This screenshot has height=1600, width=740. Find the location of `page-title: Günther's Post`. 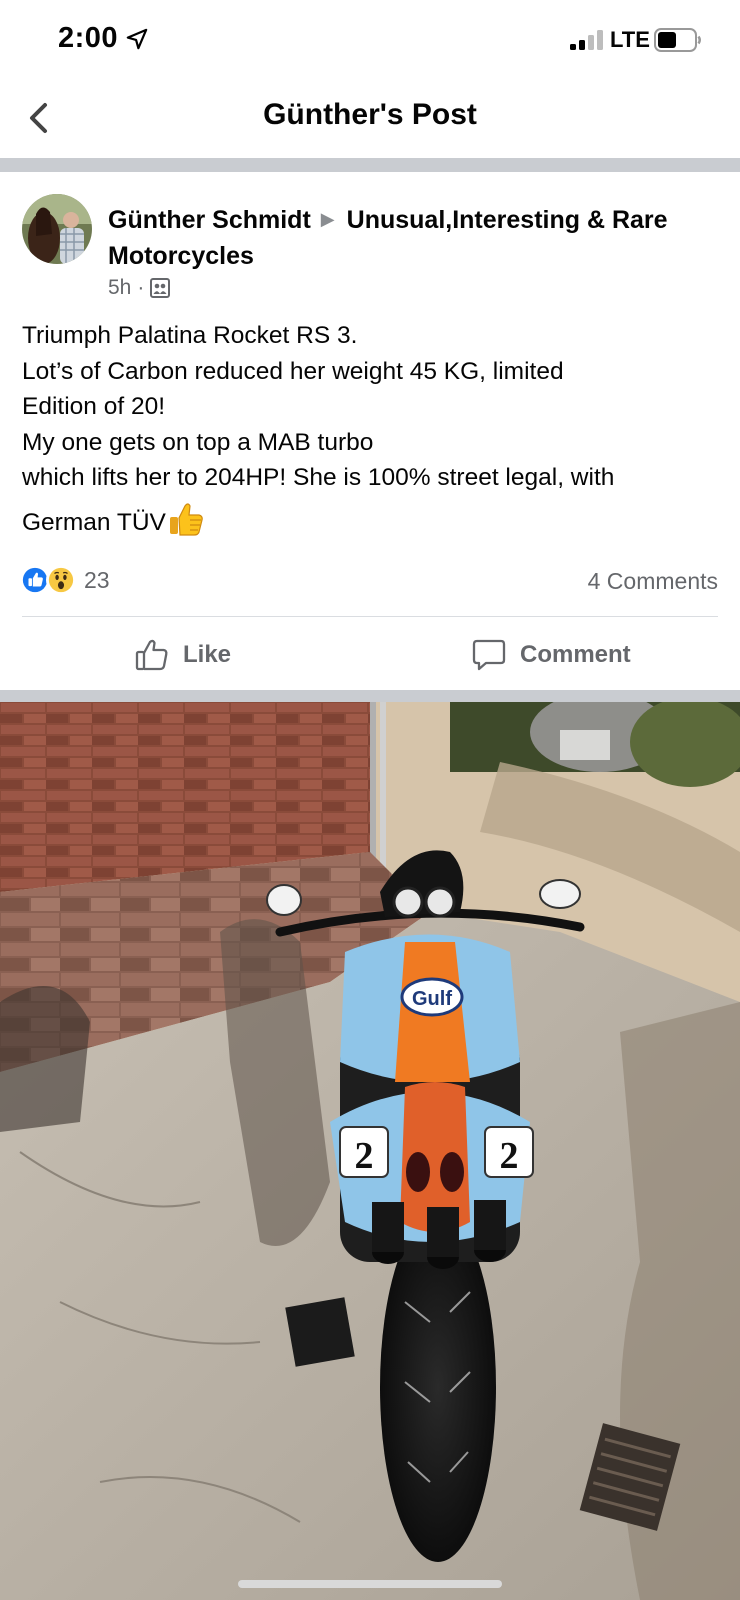

page-title: Günther's Post is located at coordinates (370, 114).